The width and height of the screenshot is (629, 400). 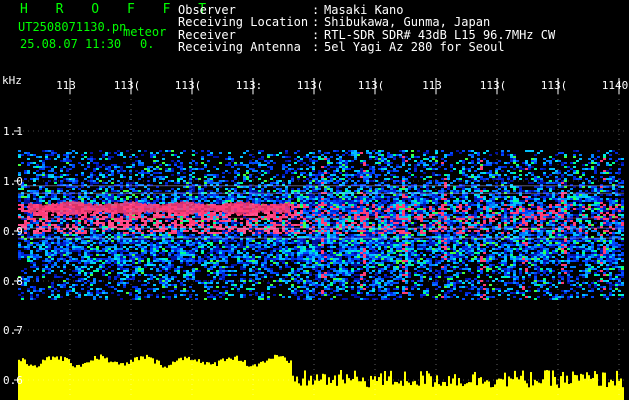 I want to click on freq-tick-label: 0.9, so click(x=13, y=231).